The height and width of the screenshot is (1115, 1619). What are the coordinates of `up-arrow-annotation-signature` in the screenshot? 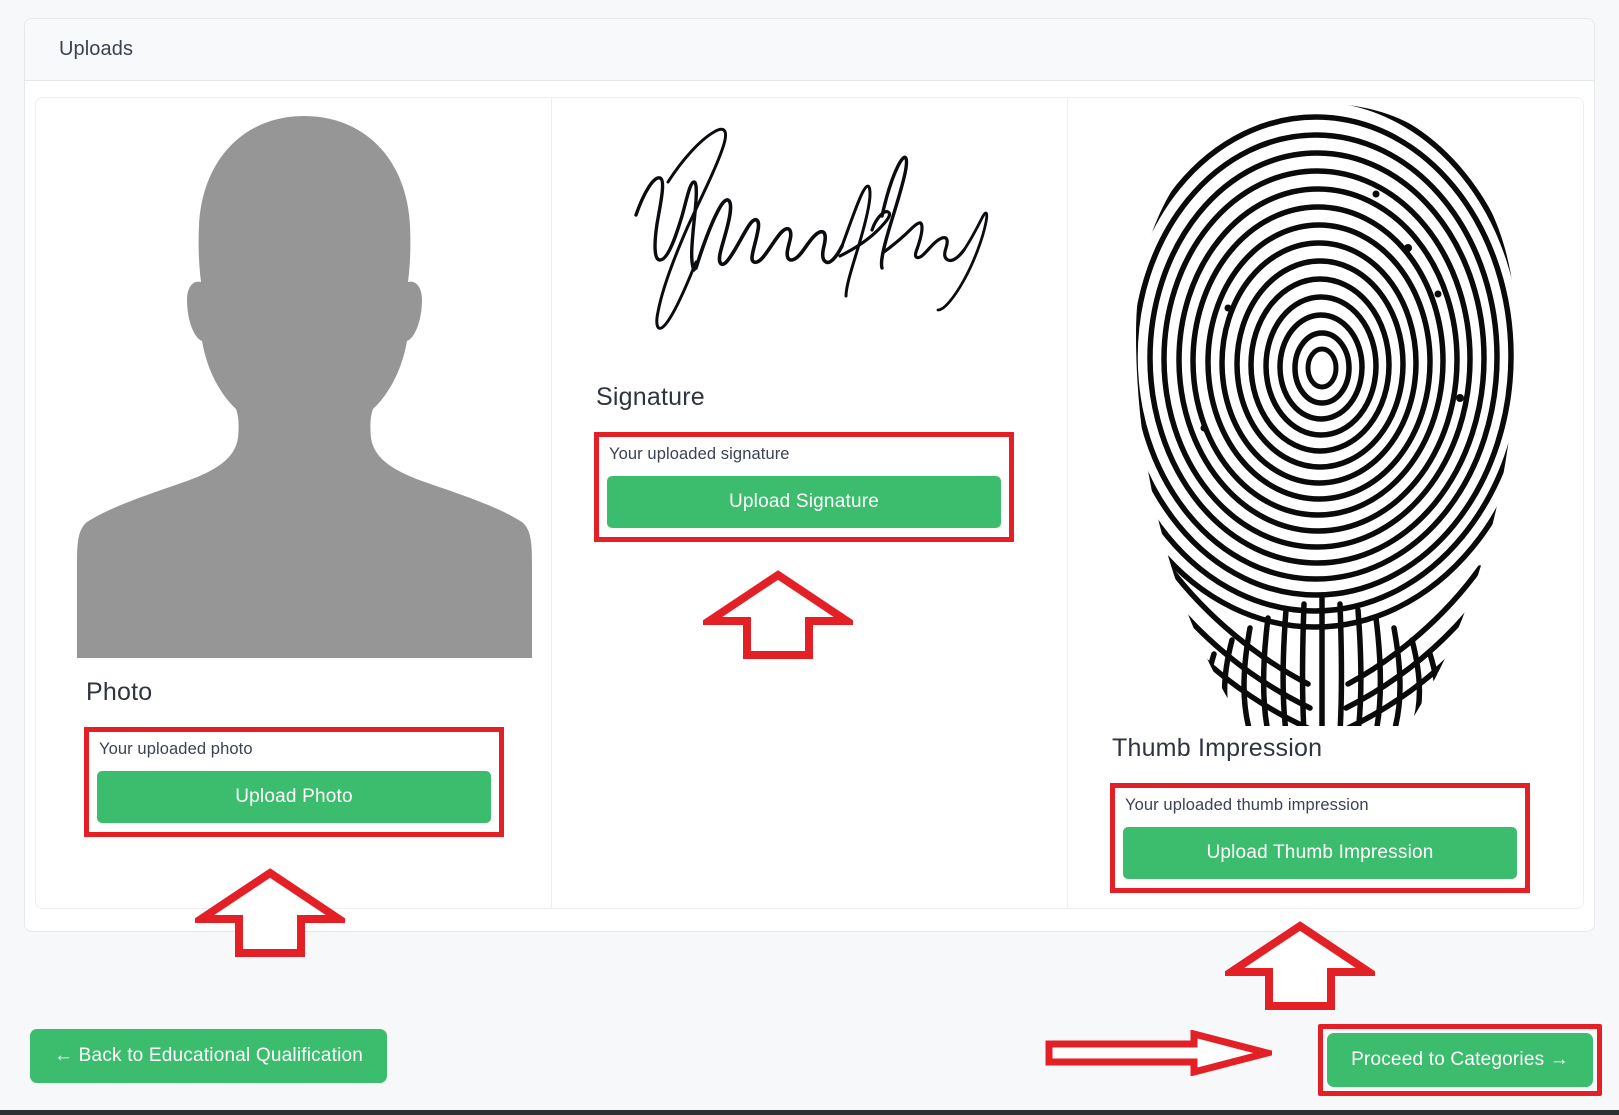 It's located at (778, 614).